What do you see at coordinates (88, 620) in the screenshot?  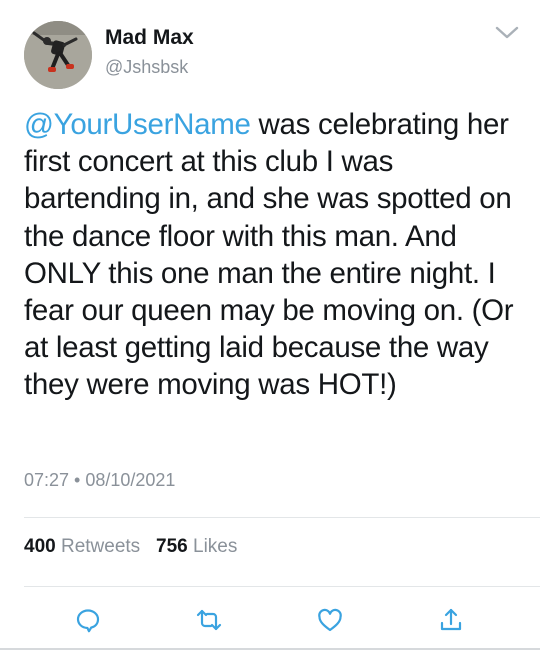 I see `reply-icon` at bounding box center [88, 620].